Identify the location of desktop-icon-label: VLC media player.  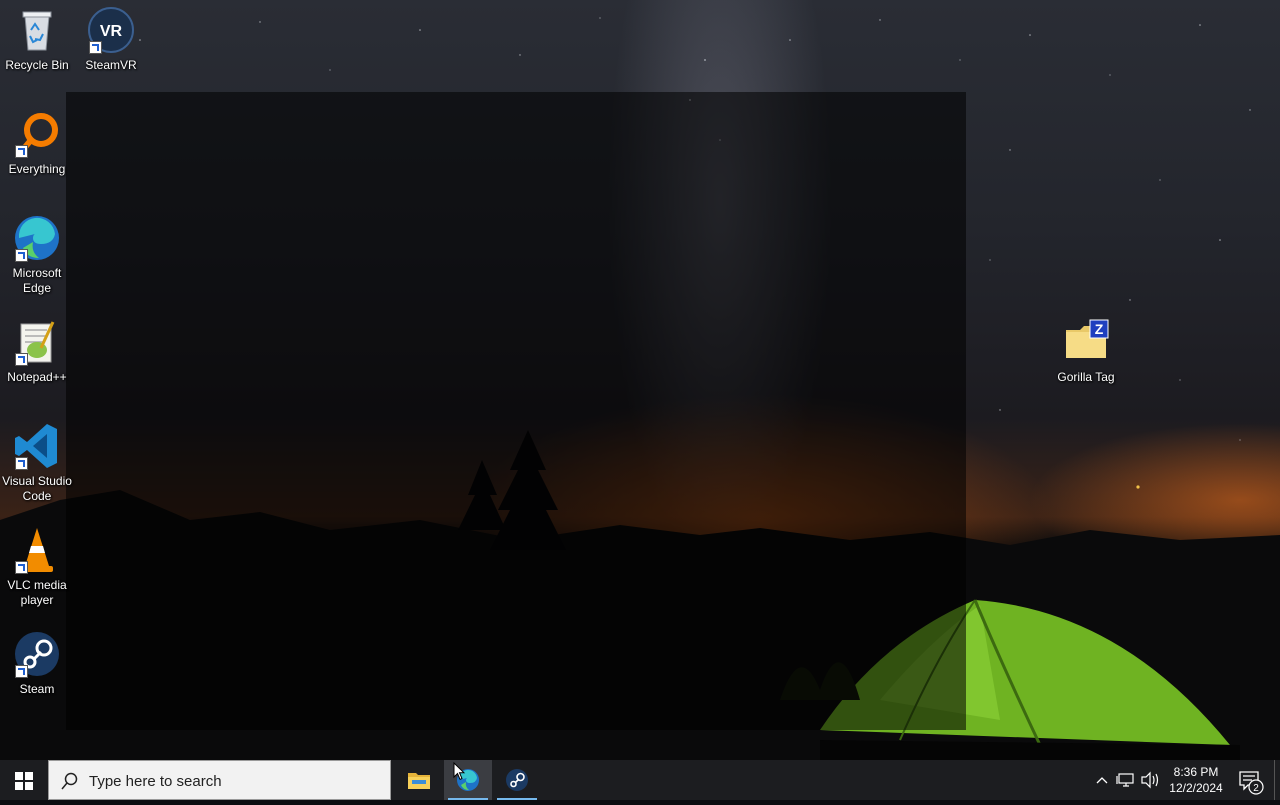
(37, 592).